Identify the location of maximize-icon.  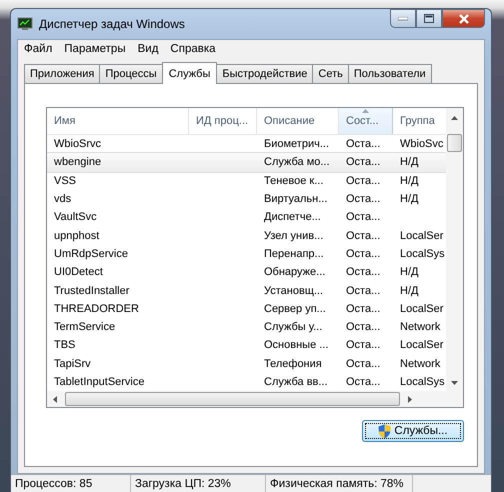
(429, 18).